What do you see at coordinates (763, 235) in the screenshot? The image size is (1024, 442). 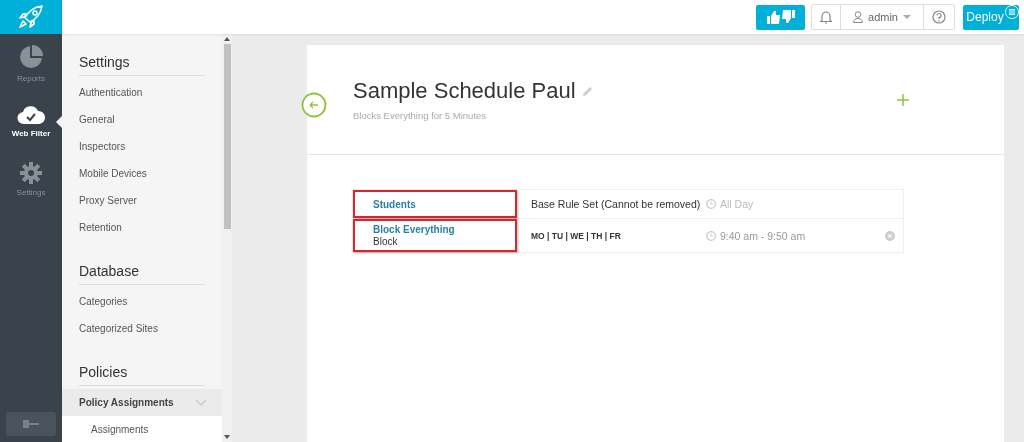 I see `rule-time: 9:40 am - 9:50 am` at bounding box center [763, 235].